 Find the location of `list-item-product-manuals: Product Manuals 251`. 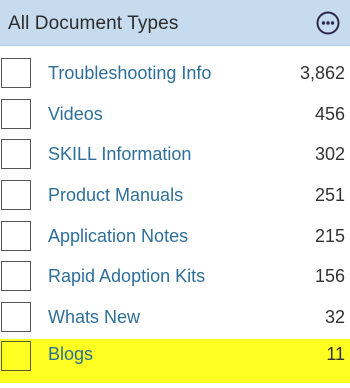

list-item-product-manuals: Product Manuals 251 is located at coordinates (175, 196).